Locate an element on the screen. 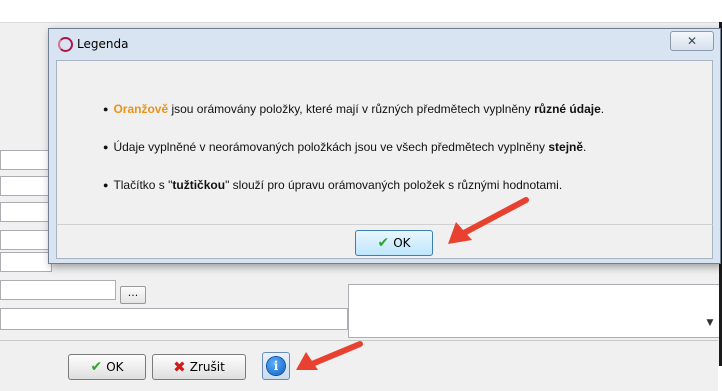 The height and width of the screenshot is (391, 722). info-button: i is located at coordinates (276, 366).